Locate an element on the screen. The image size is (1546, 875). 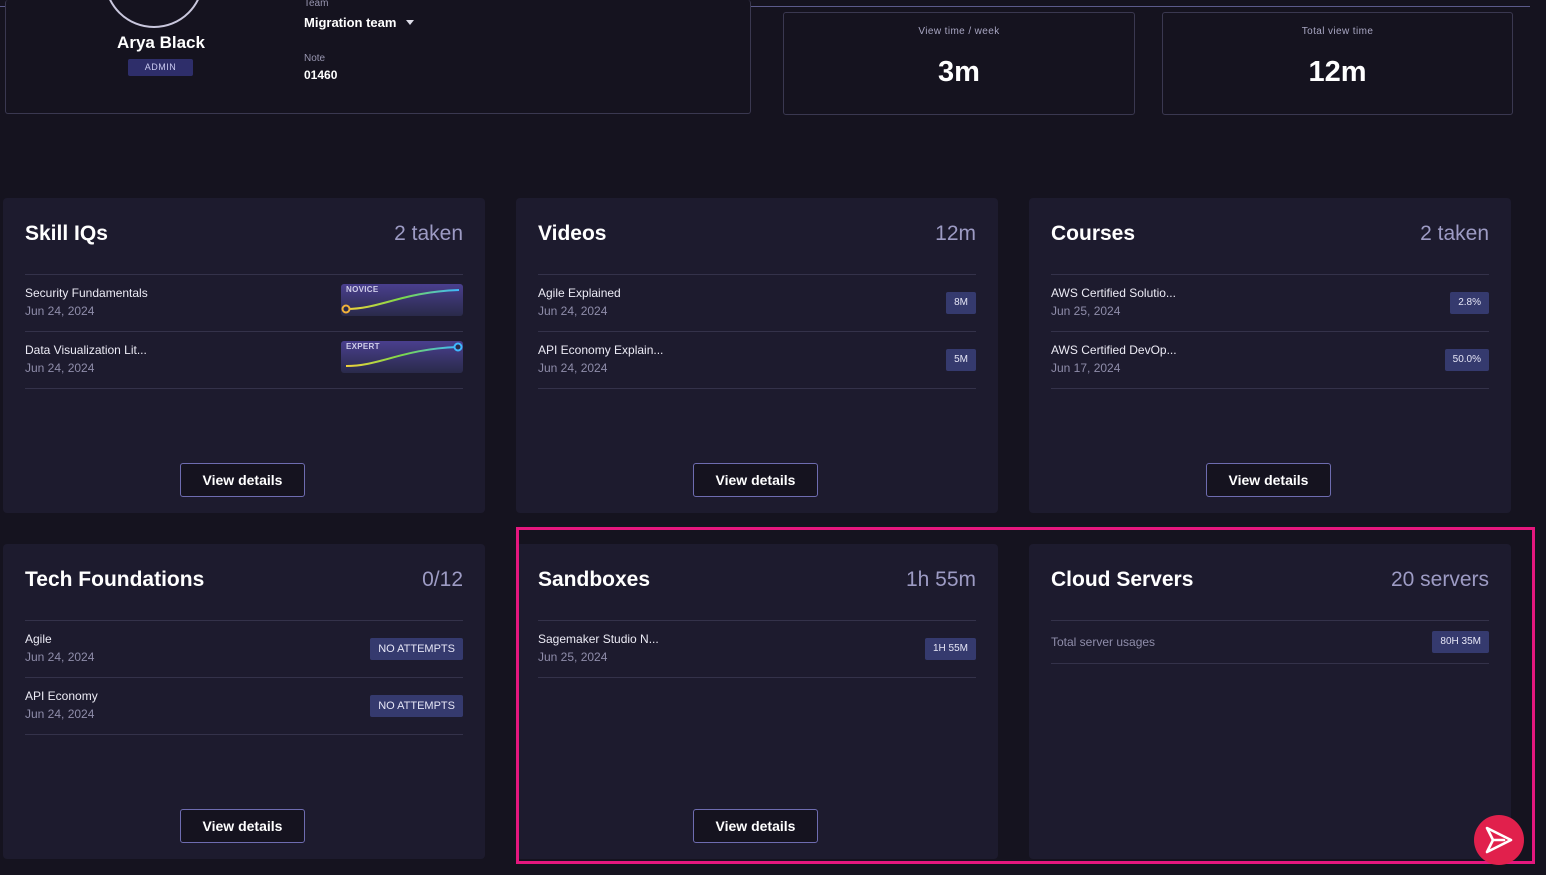
stat-value: 12m is located at coordinates (1337, 72).